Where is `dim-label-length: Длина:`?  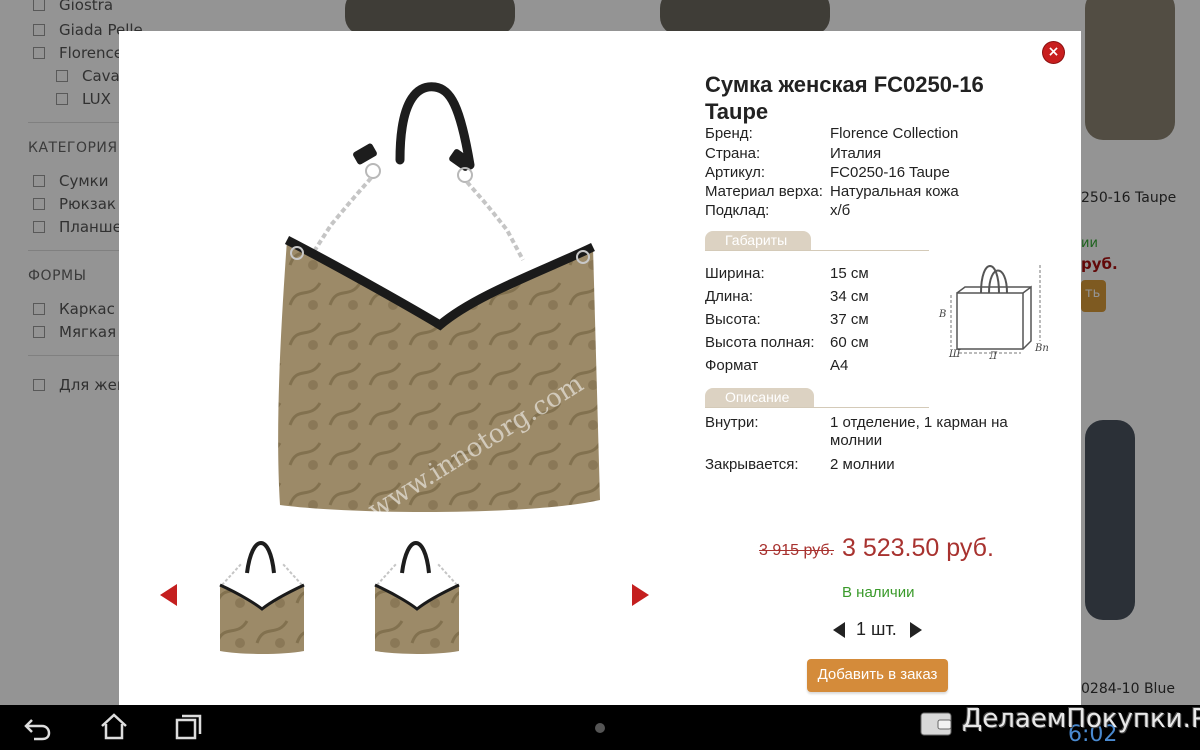 dim-label-length: Длина: is located at coordinates (729, 296).